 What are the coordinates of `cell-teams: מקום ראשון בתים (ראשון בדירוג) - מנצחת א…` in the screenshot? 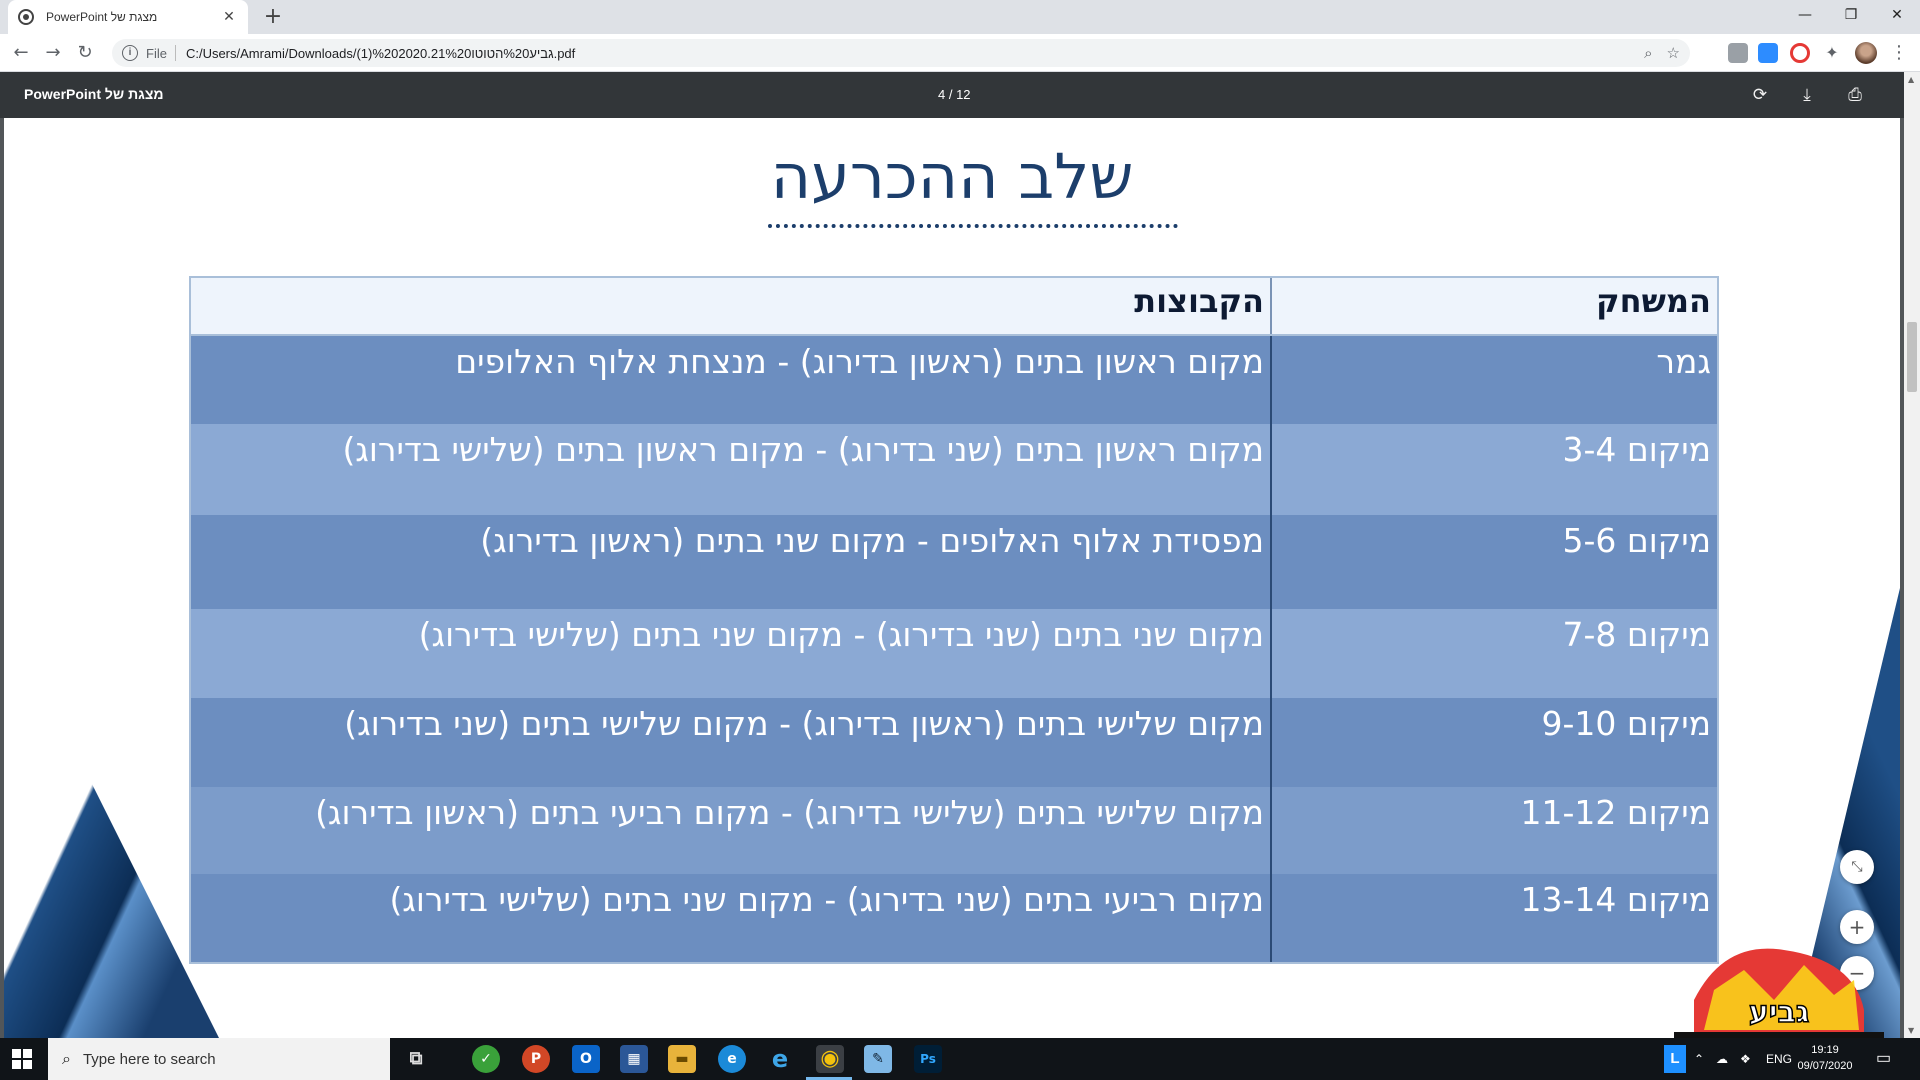 It's located at (859, 361).